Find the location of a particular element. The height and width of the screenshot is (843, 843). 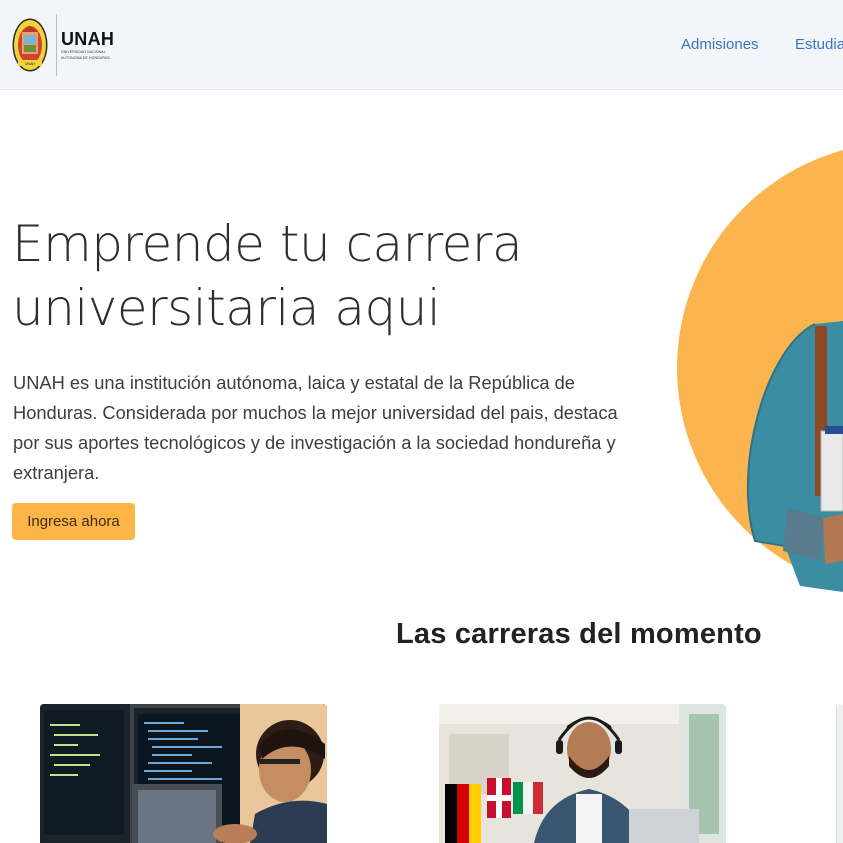

svg-text: UNAH is located at coordinates (30, 64).